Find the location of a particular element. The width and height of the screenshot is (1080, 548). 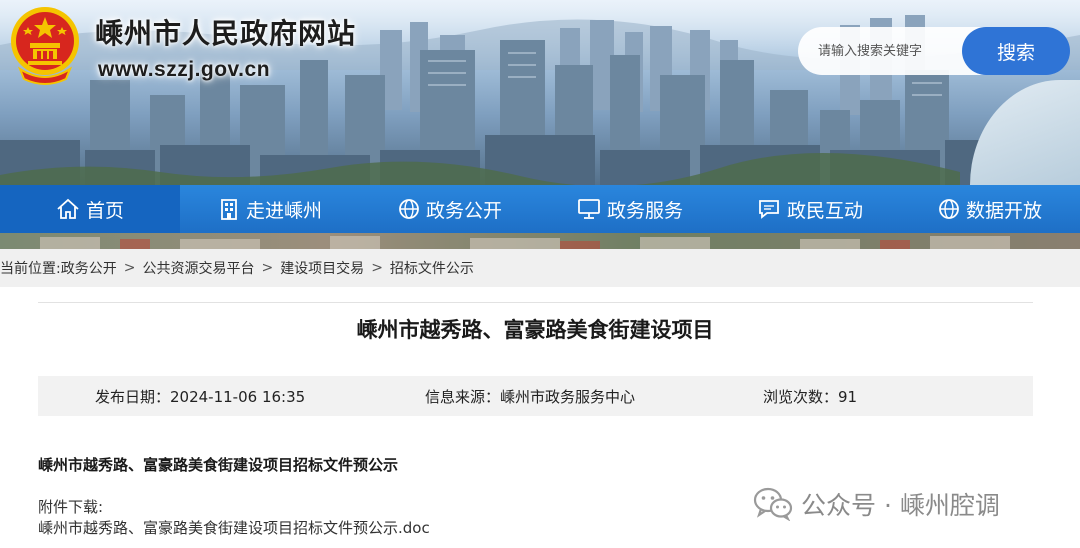

strip-buildings-image is located at coordinates (525, 242).